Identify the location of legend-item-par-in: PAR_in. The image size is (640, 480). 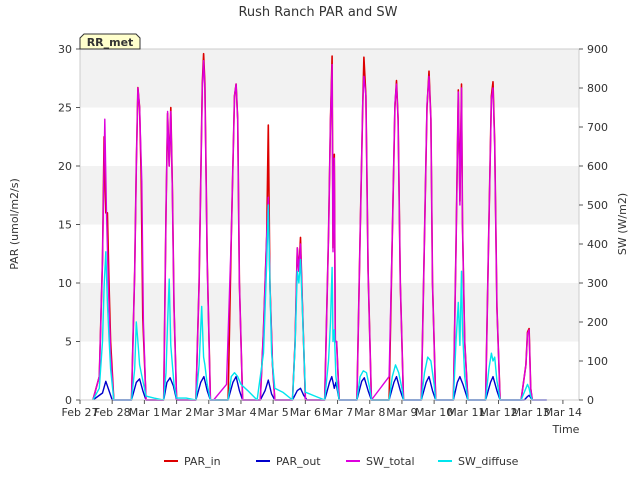
(192, 461).